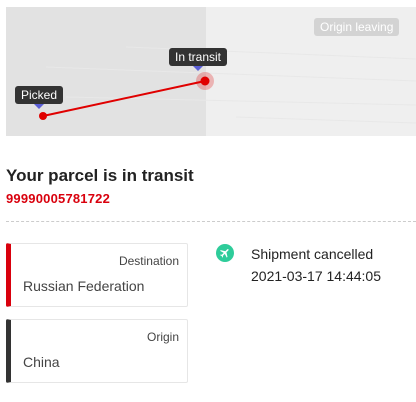 Image resolution: width=416 pixels, height=402 pixels. What do you see at coordinates (41, 362) in the screenshot?
I see `origin-value: China` at bounding box center [41, 362].